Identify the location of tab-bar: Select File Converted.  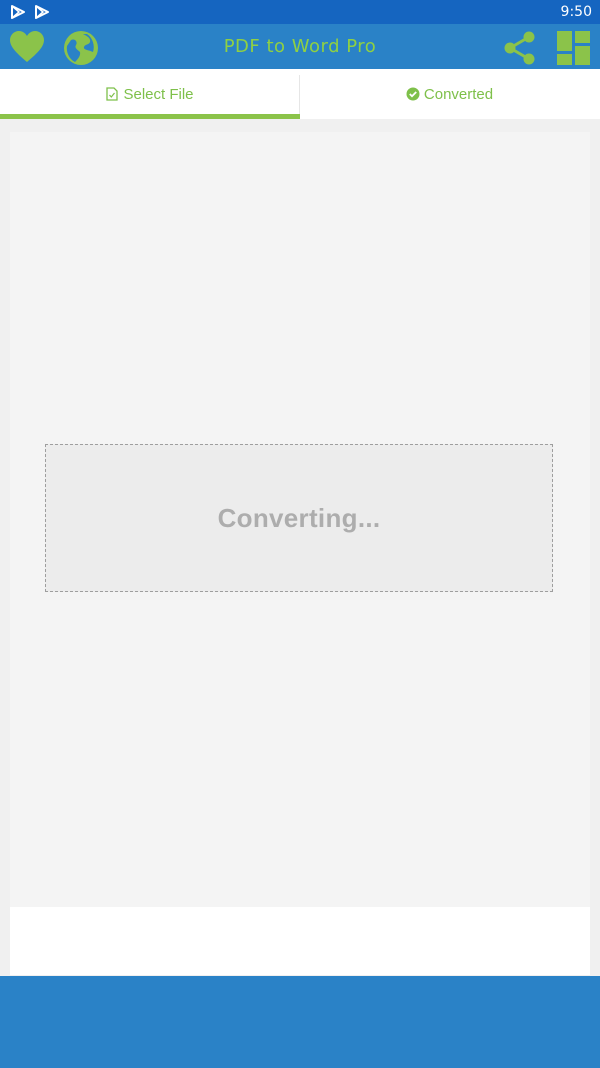
(300, 94).